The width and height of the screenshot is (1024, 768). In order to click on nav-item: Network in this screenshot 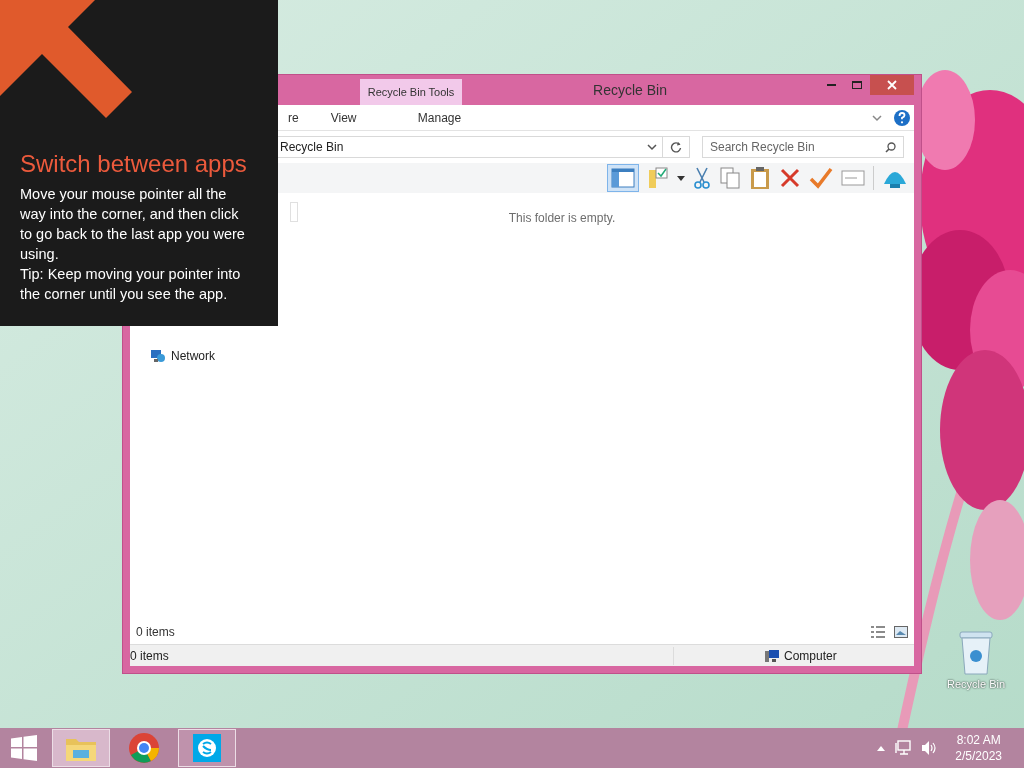, I will do `click(193, 356)`.